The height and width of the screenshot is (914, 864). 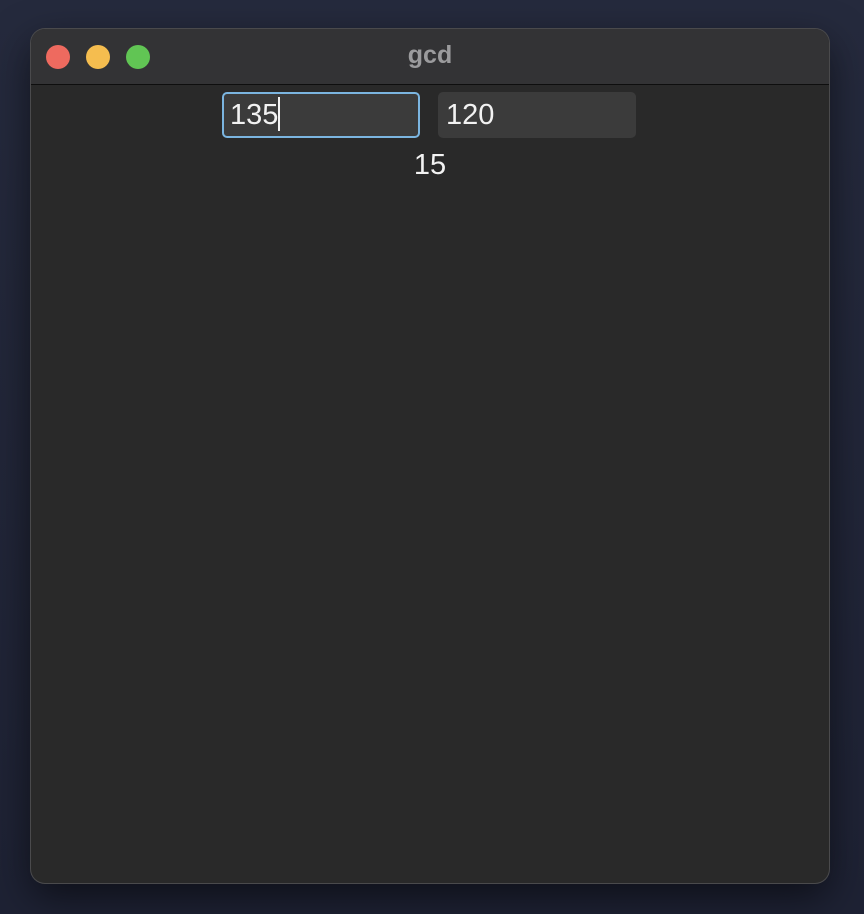 What do you see at coordinates (430, 165) in the screenshot?
I see `gcd-result: 15` at bounding box center [430, 165].